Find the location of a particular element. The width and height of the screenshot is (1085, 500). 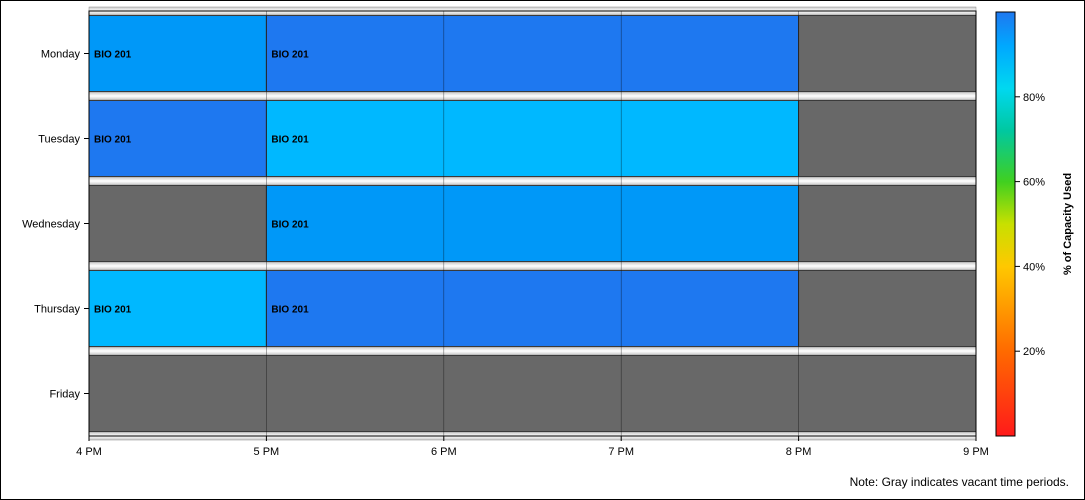

legend-title: % of Capacity Used is located at coordinates (1068, 224).